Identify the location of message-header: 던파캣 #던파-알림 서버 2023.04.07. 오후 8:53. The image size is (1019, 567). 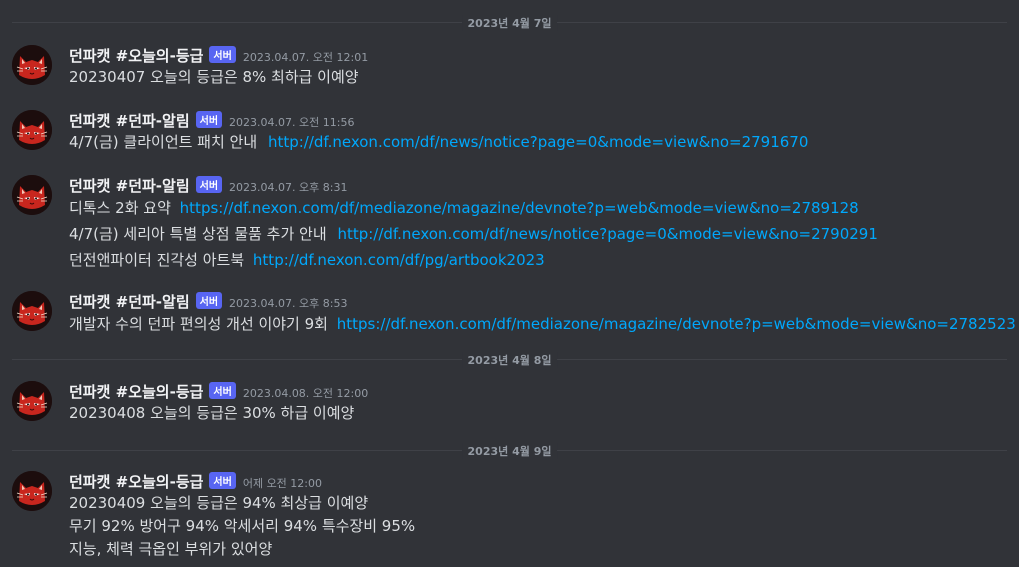
(208, 301).